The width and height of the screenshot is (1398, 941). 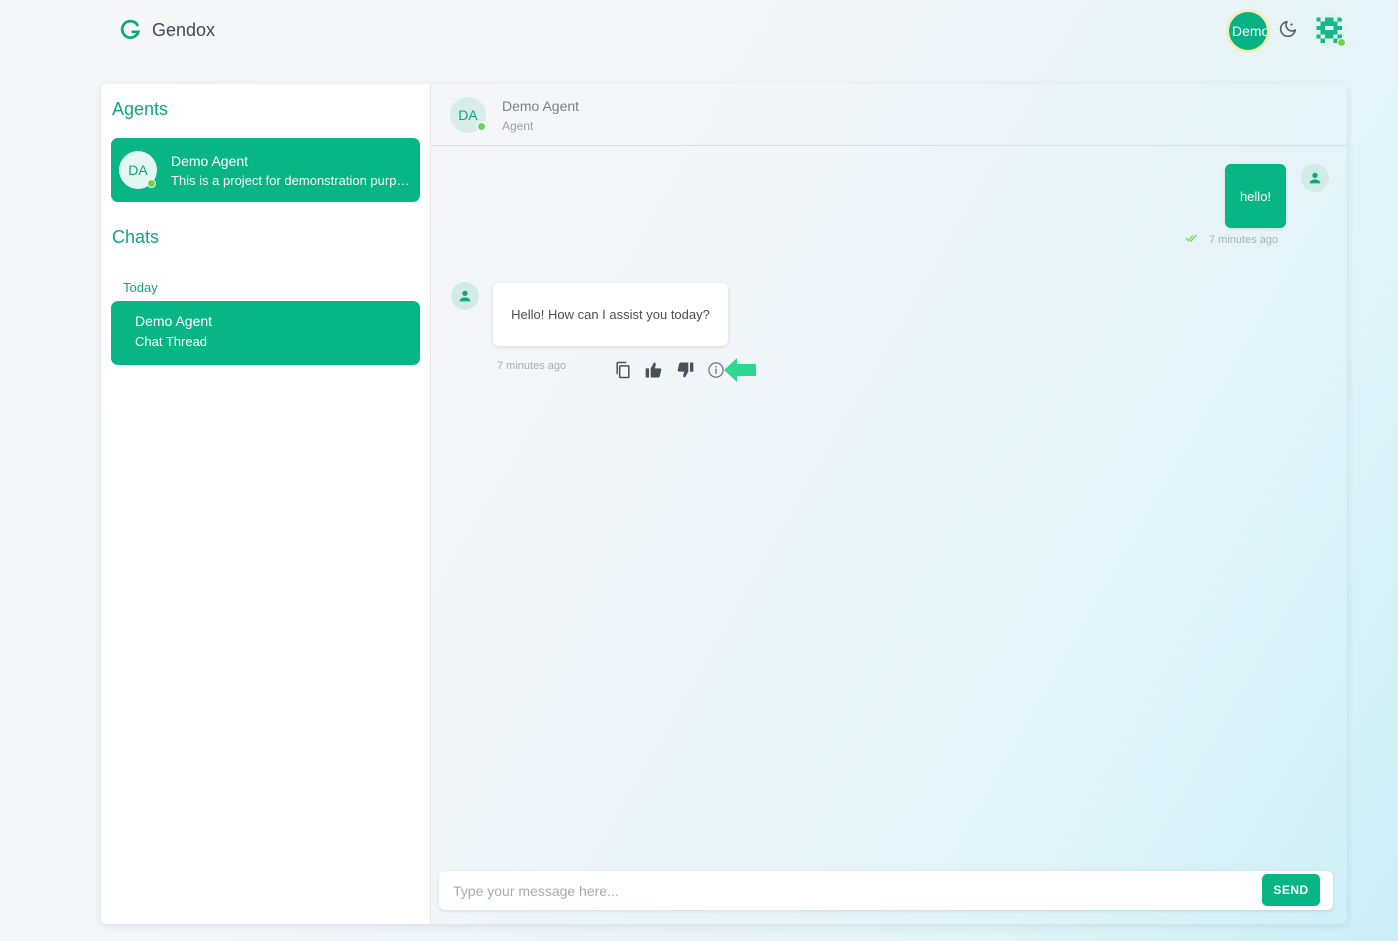 I want to click on copy-button, so click(x=622, y=369).